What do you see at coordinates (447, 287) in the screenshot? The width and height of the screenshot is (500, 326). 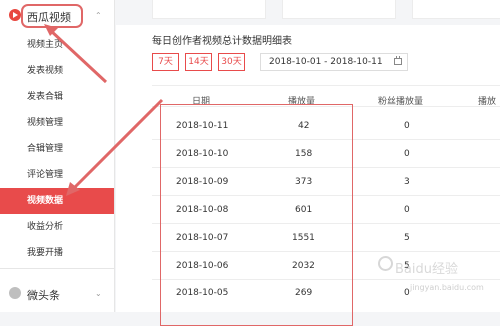 I see `watermark-url: jingyan.baidu.com` at bounding box center [447, 287].